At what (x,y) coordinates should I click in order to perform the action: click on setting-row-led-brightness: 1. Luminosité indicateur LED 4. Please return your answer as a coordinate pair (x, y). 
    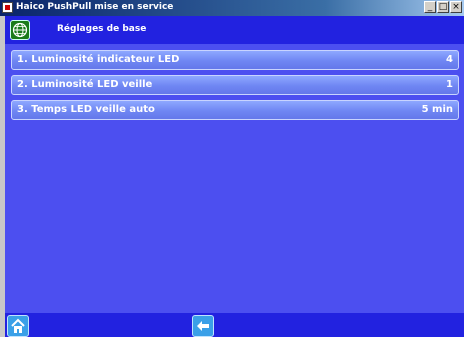
    Looking at the image, I should click on (235, 60).